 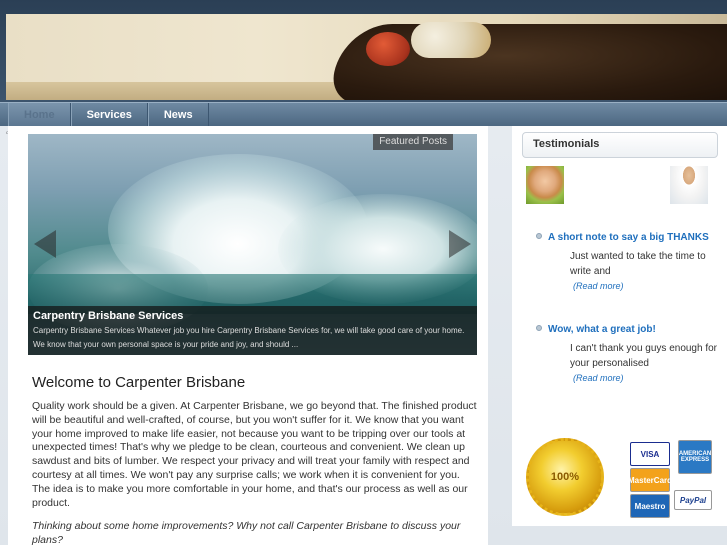 What do you see at coordinates (178, 114) in the screenshot?
I see `nav-news: News` at bounding box center [178, 114].